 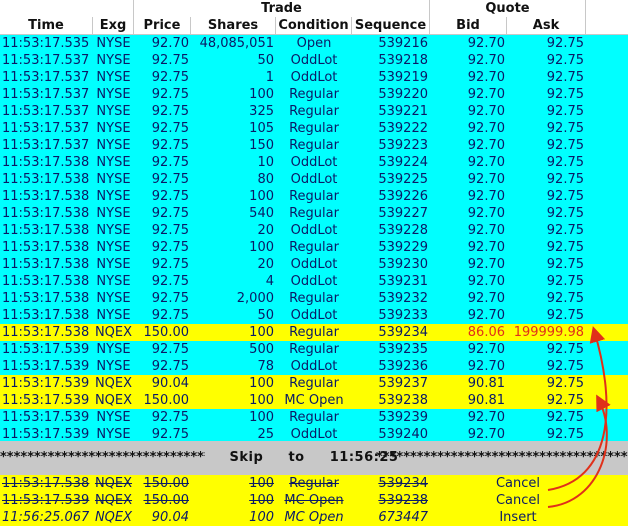 I want to click on cell-seq: 539232, so click(x=403, y=298).